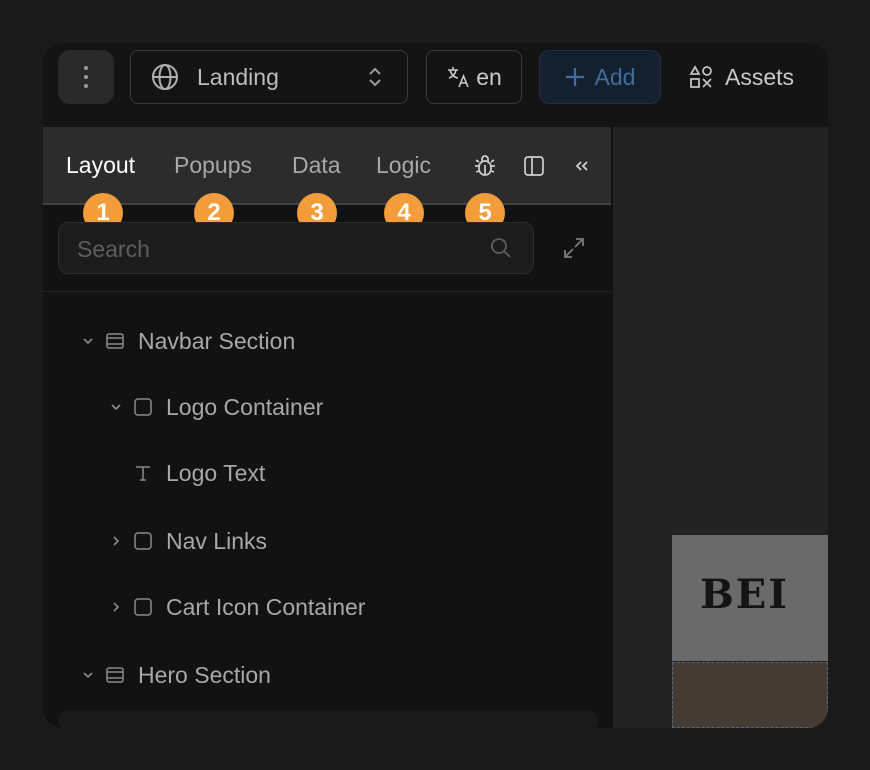  I want to click on page-select: Landing, so click(269, 77).